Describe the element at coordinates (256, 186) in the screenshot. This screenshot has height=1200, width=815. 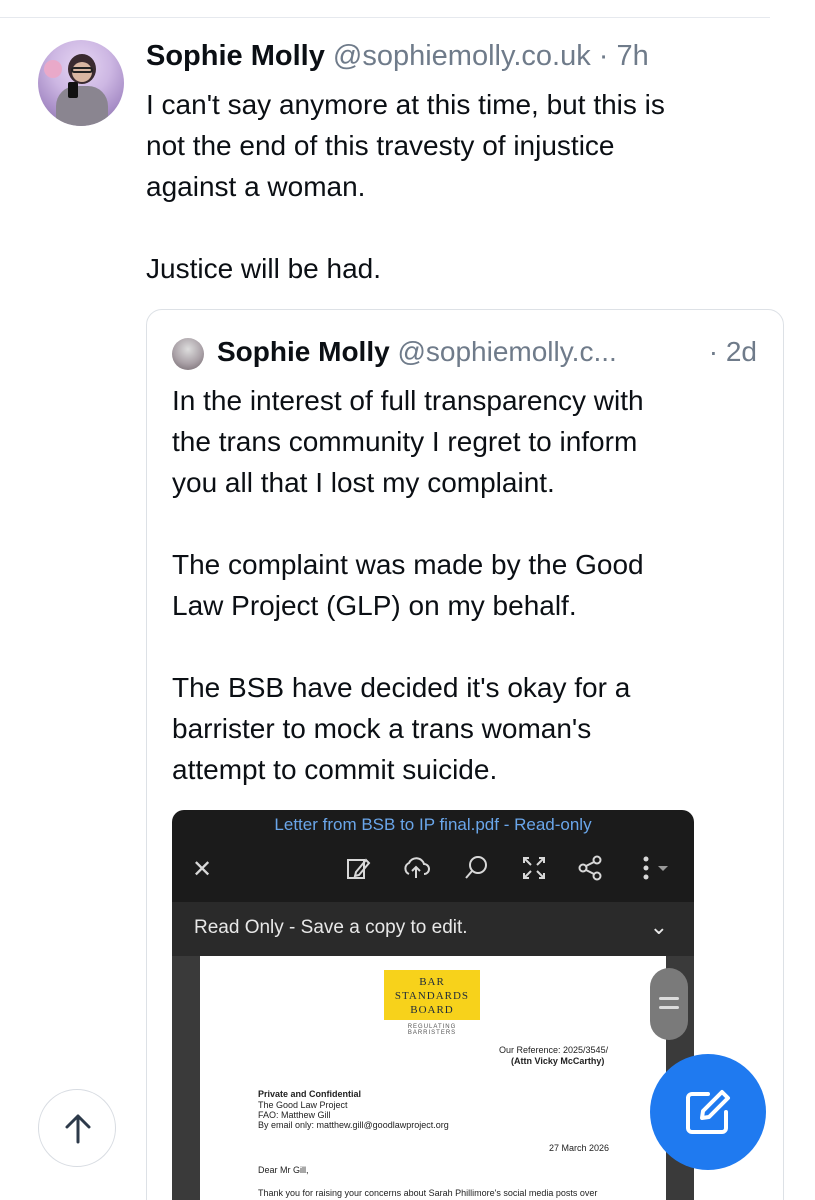
I see `post-text-line: against a woman.` at that location.